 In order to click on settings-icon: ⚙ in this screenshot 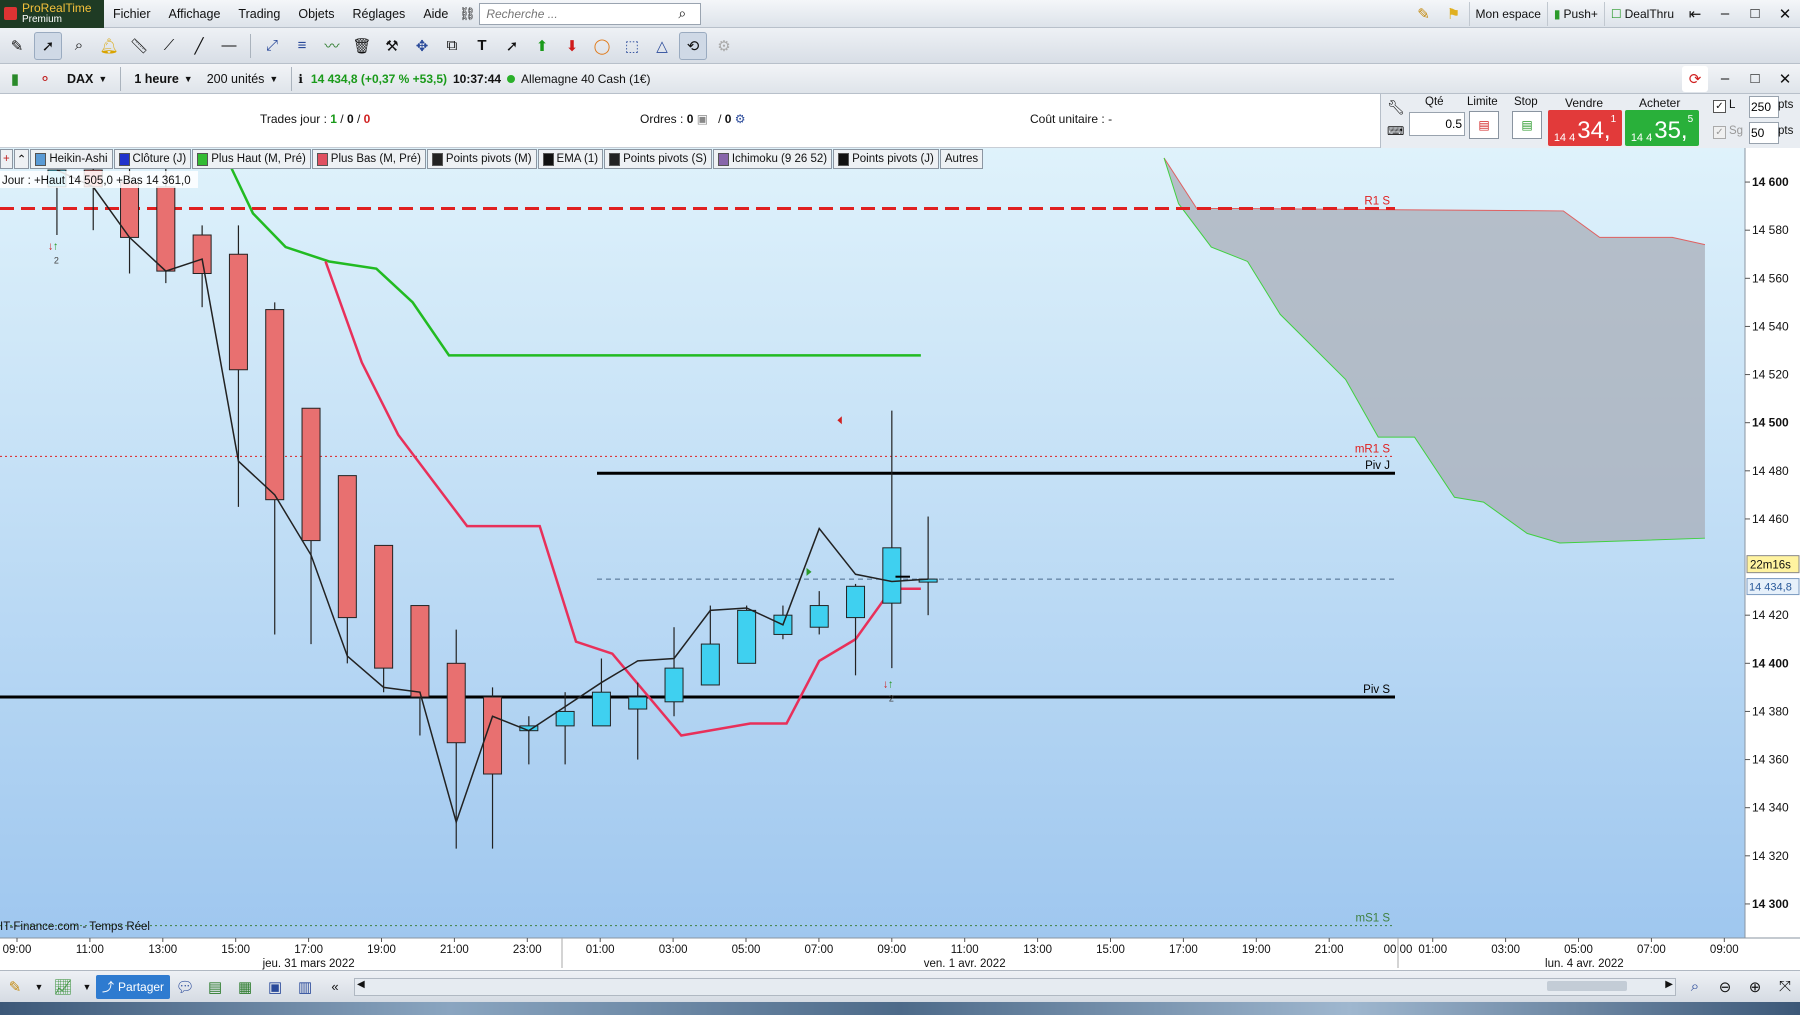, I will do `click(724, 46)`.